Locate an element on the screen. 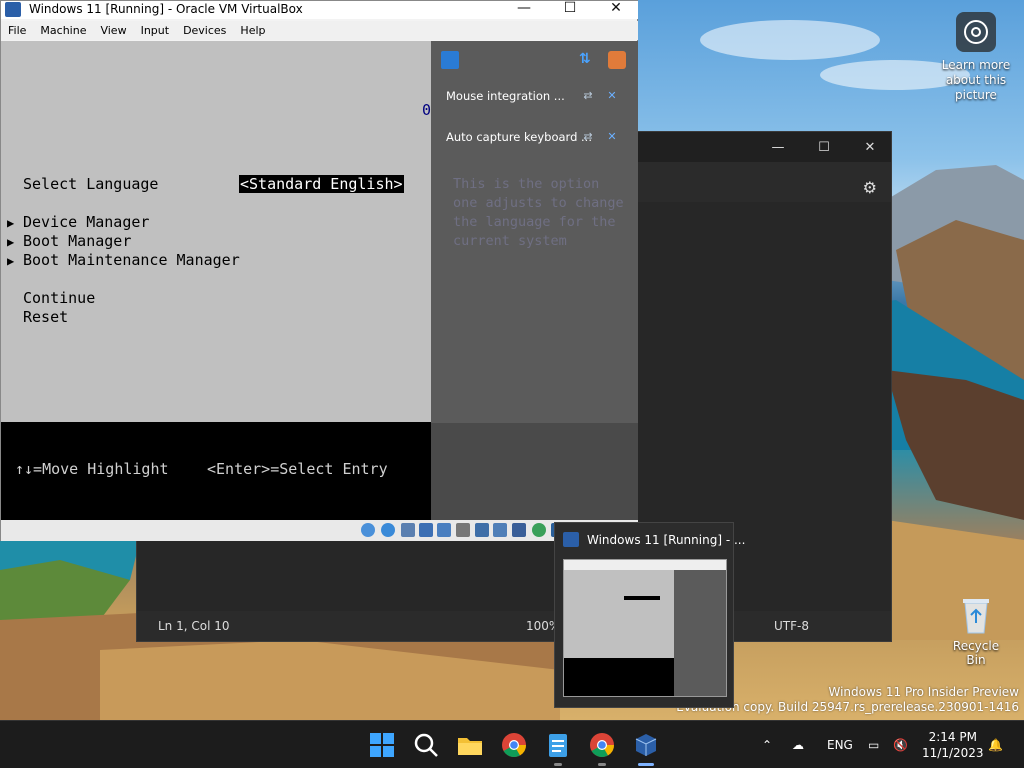  usb-icon is located at coordinates (444, 530).